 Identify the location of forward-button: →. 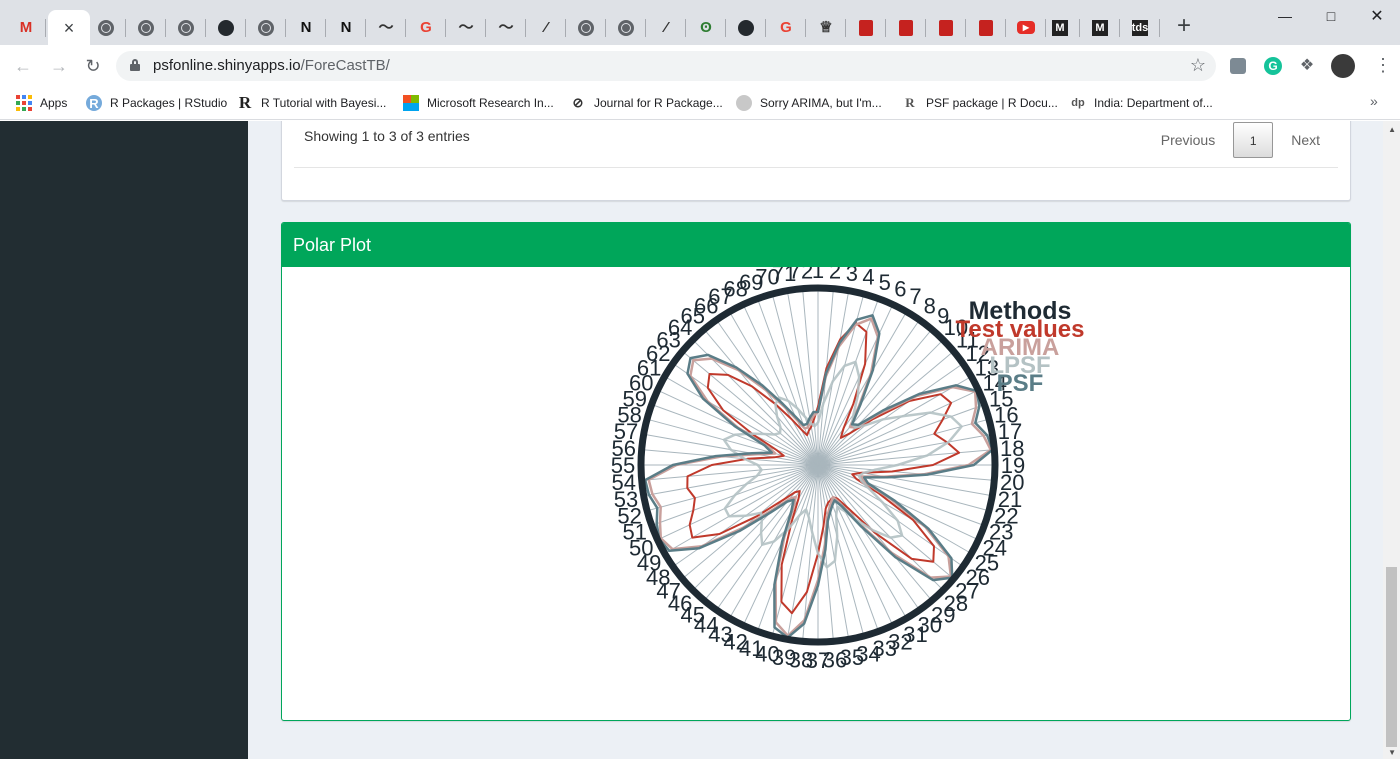
(59, 66).